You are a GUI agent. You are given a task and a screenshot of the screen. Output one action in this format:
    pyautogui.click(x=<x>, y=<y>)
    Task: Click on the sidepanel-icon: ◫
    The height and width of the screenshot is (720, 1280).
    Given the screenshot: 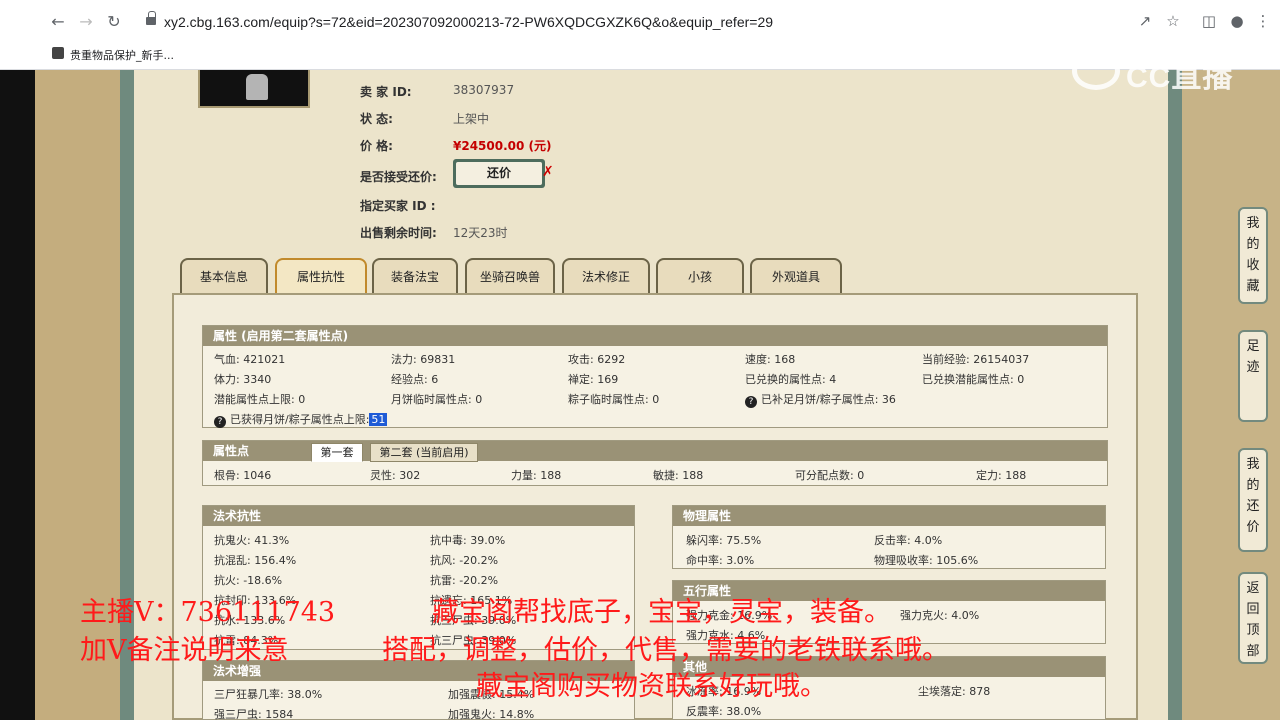 What is the action you would take?
    pyautogui.click(x=1209, y=21)
    